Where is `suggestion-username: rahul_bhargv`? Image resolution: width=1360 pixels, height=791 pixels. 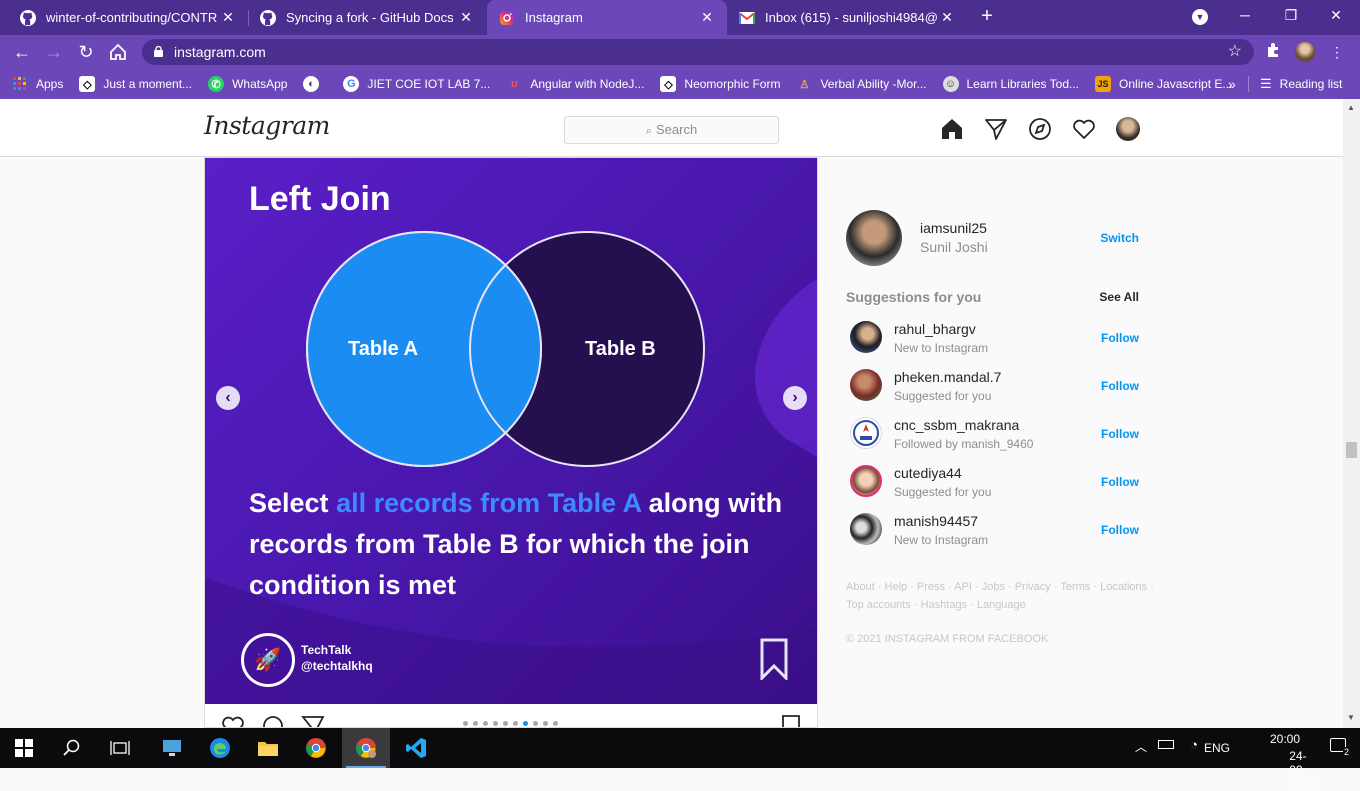
suggestion-username: rahul_bhargv is located at coordinates (935, 329).